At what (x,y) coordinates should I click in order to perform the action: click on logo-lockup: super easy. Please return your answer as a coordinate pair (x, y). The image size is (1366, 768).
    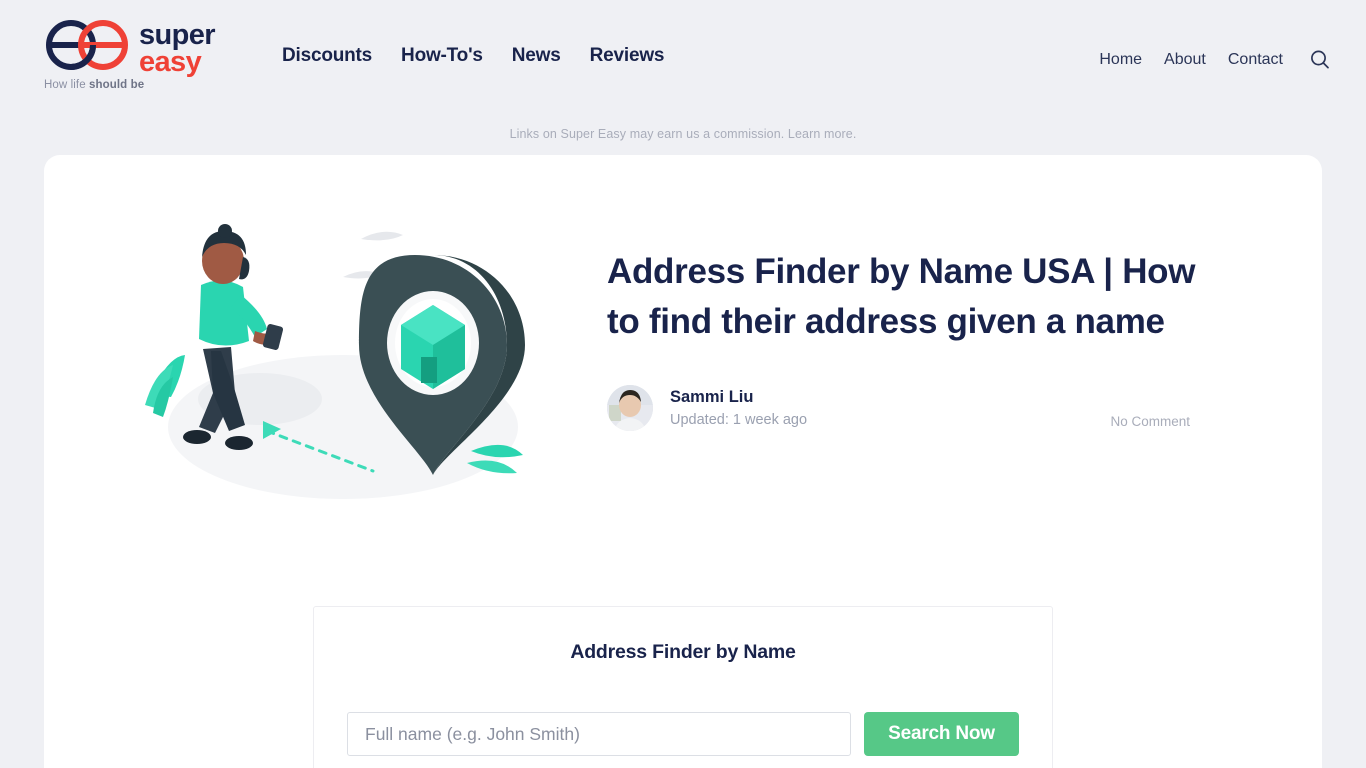
    Looking at the image, I should click on (137, 48).